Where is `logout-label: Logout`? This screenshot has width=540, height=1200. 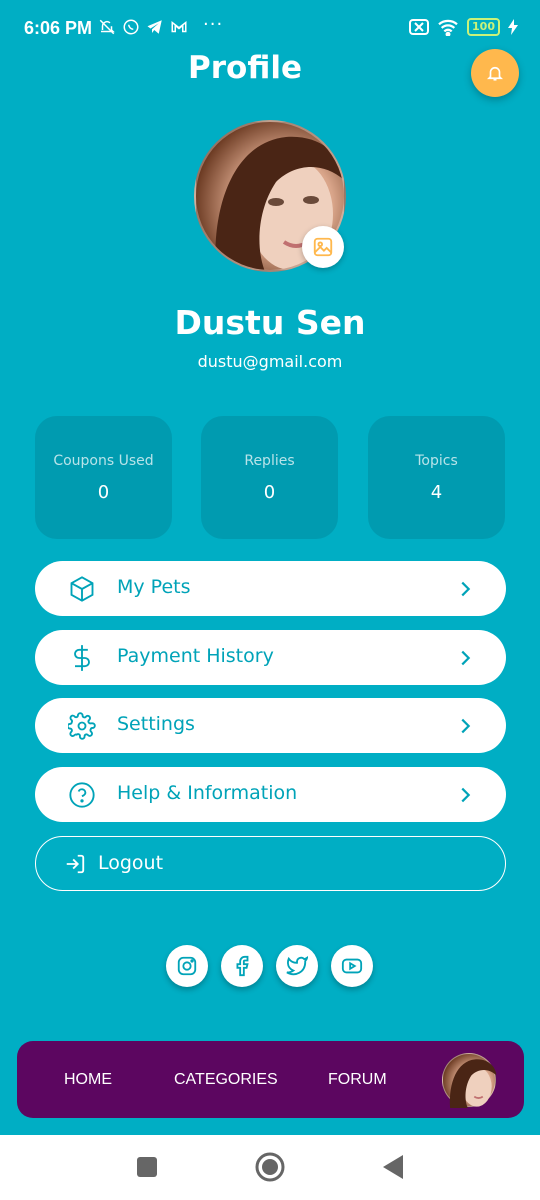
logout-label: Logout is located at coordinates (131, 863).